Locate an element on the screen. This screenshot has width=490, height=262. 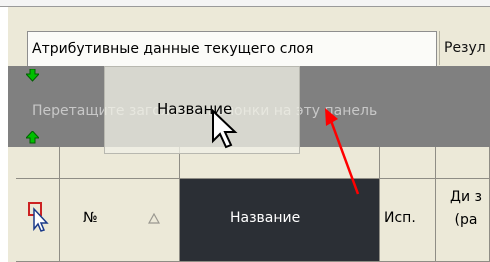
header-performer-label: Исп. is located at coordinates (400, 218).